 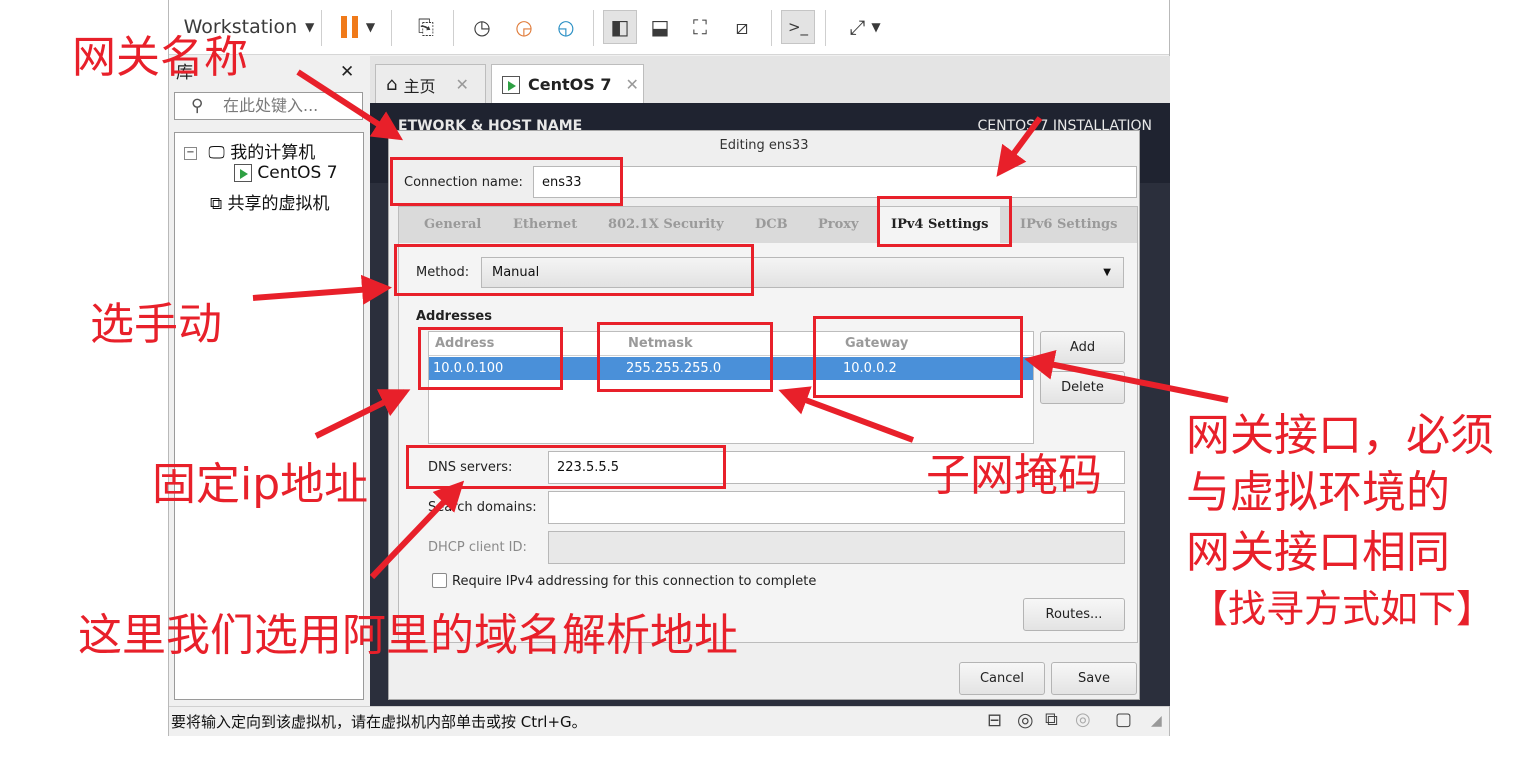 I want to click on annotation-dns-note: 这里我们选用阿里的域名解析地址, so click(x=408, y=635).